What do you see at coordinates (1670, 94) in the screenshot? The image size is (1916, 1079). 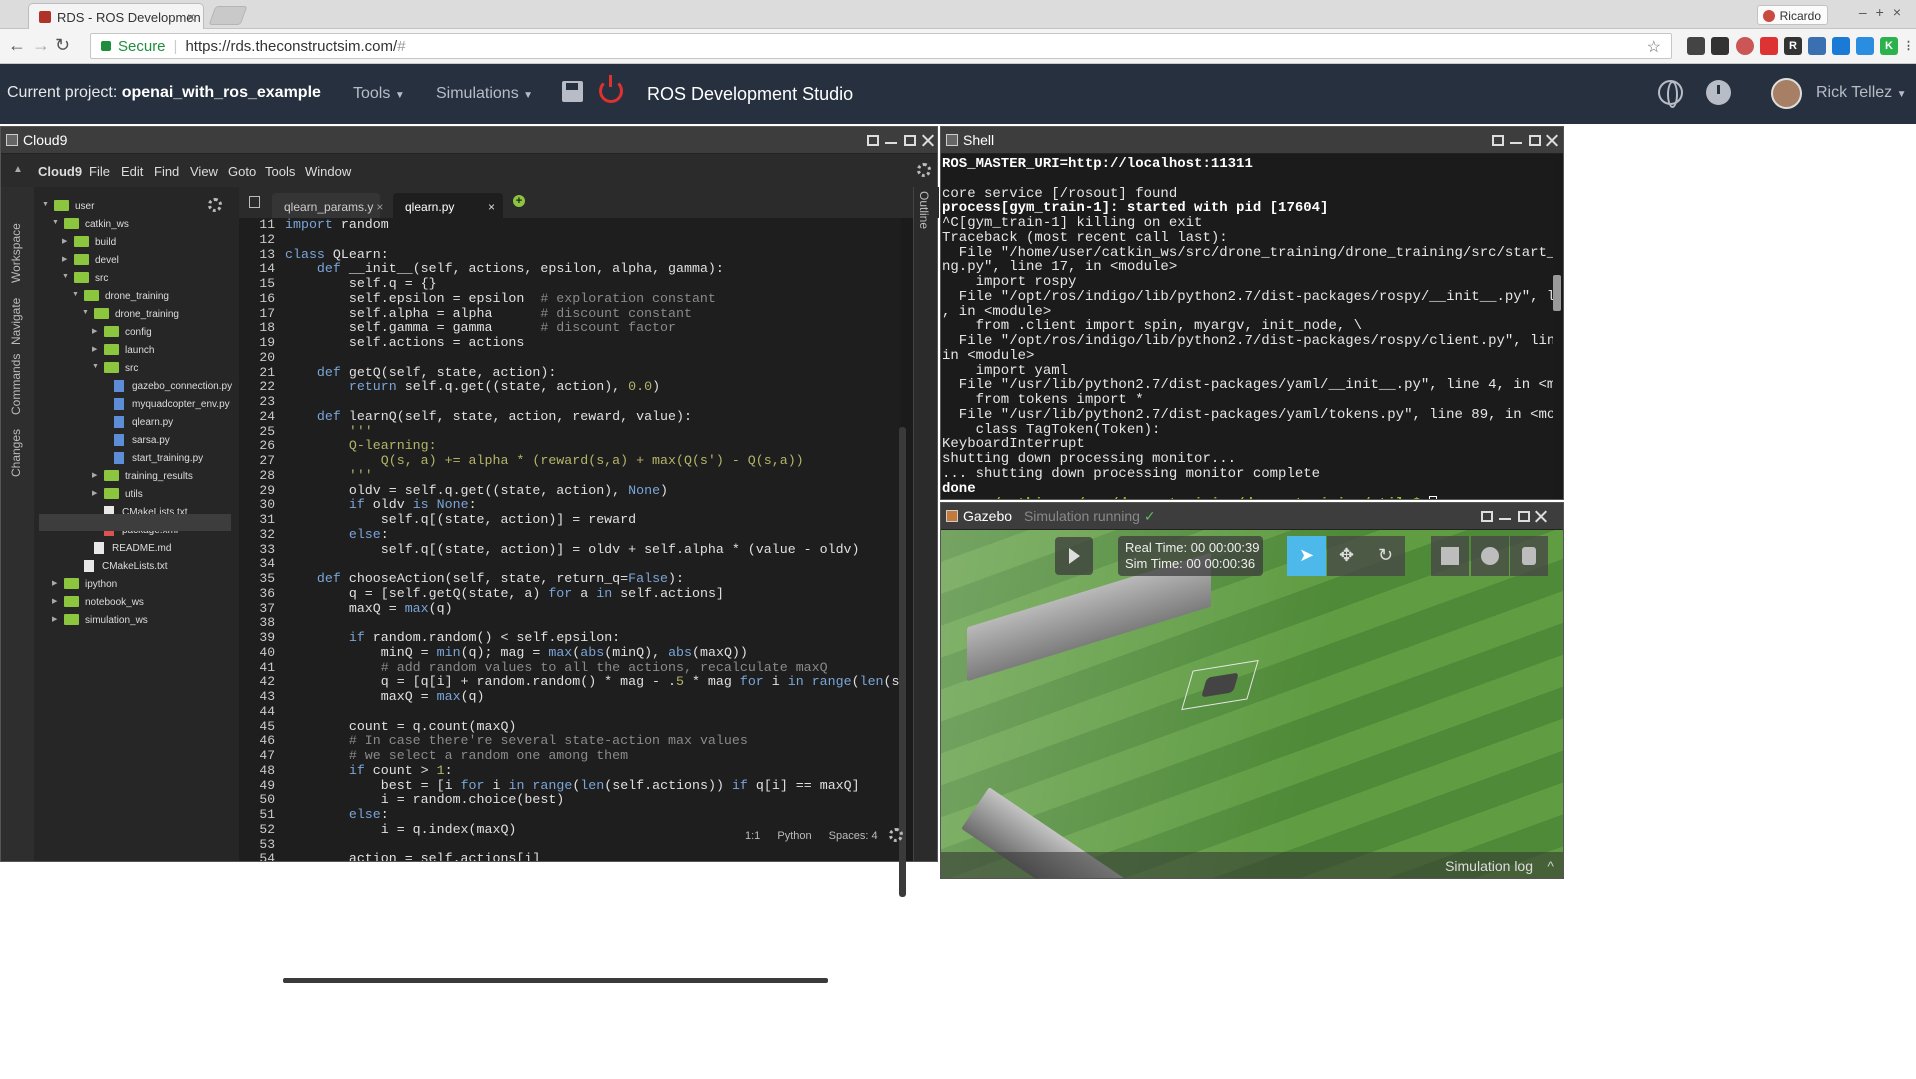 I see `globe-icon` at bounding box center [1670, 94].